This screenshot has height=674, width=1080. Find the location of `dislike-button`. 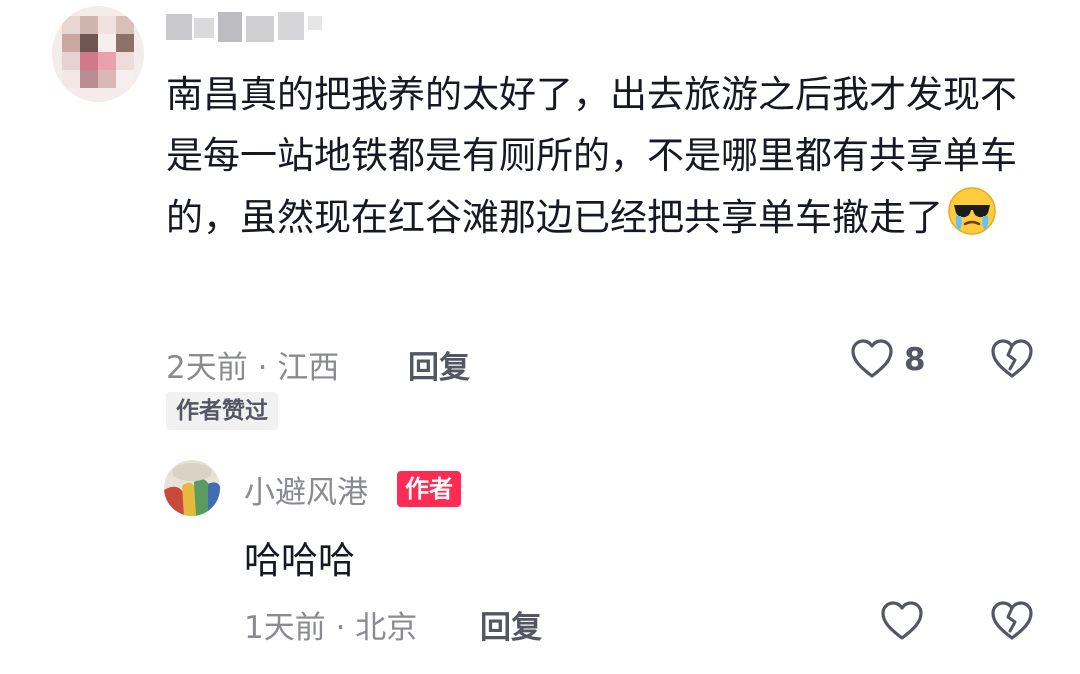

dislike-button is located at coordinates (1012, 359).